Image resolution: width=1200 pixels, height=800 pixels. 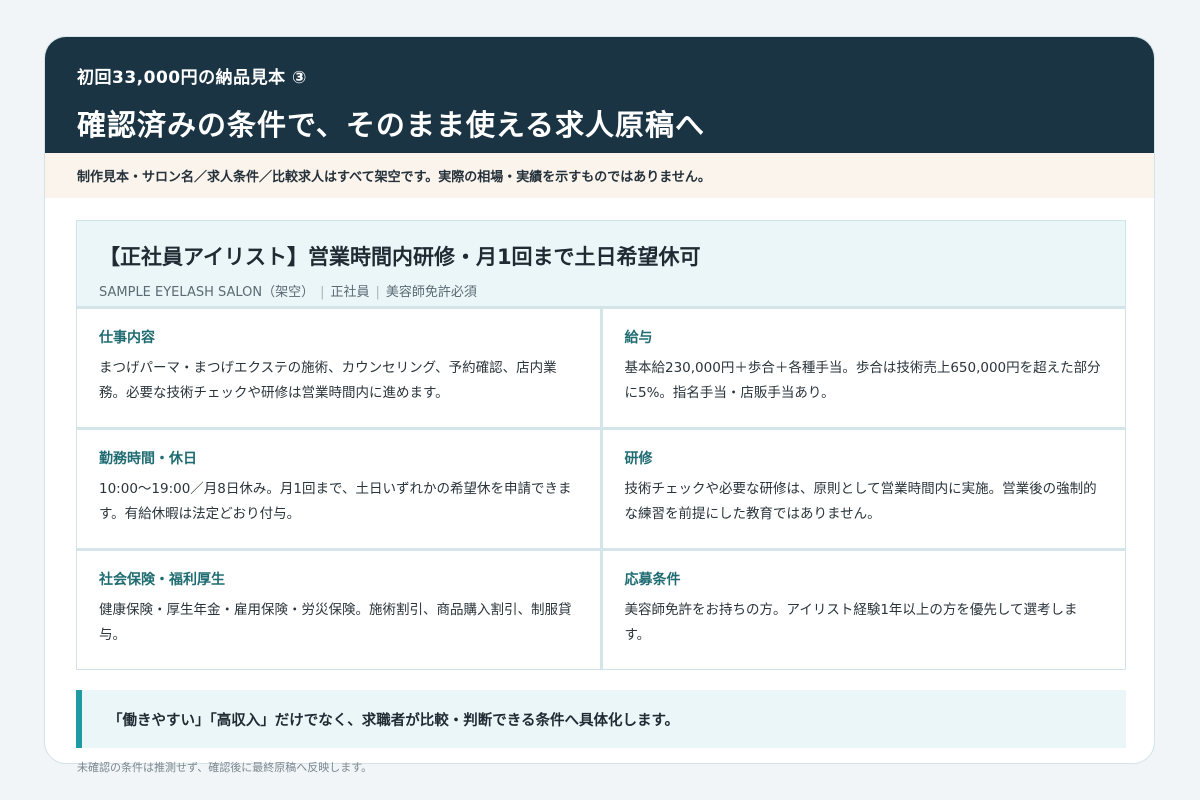 What do you see at coordinates (148, 459) in the screenshot?
I see `section-title: 勤務時間・休日` at bounding box center [148, 459].